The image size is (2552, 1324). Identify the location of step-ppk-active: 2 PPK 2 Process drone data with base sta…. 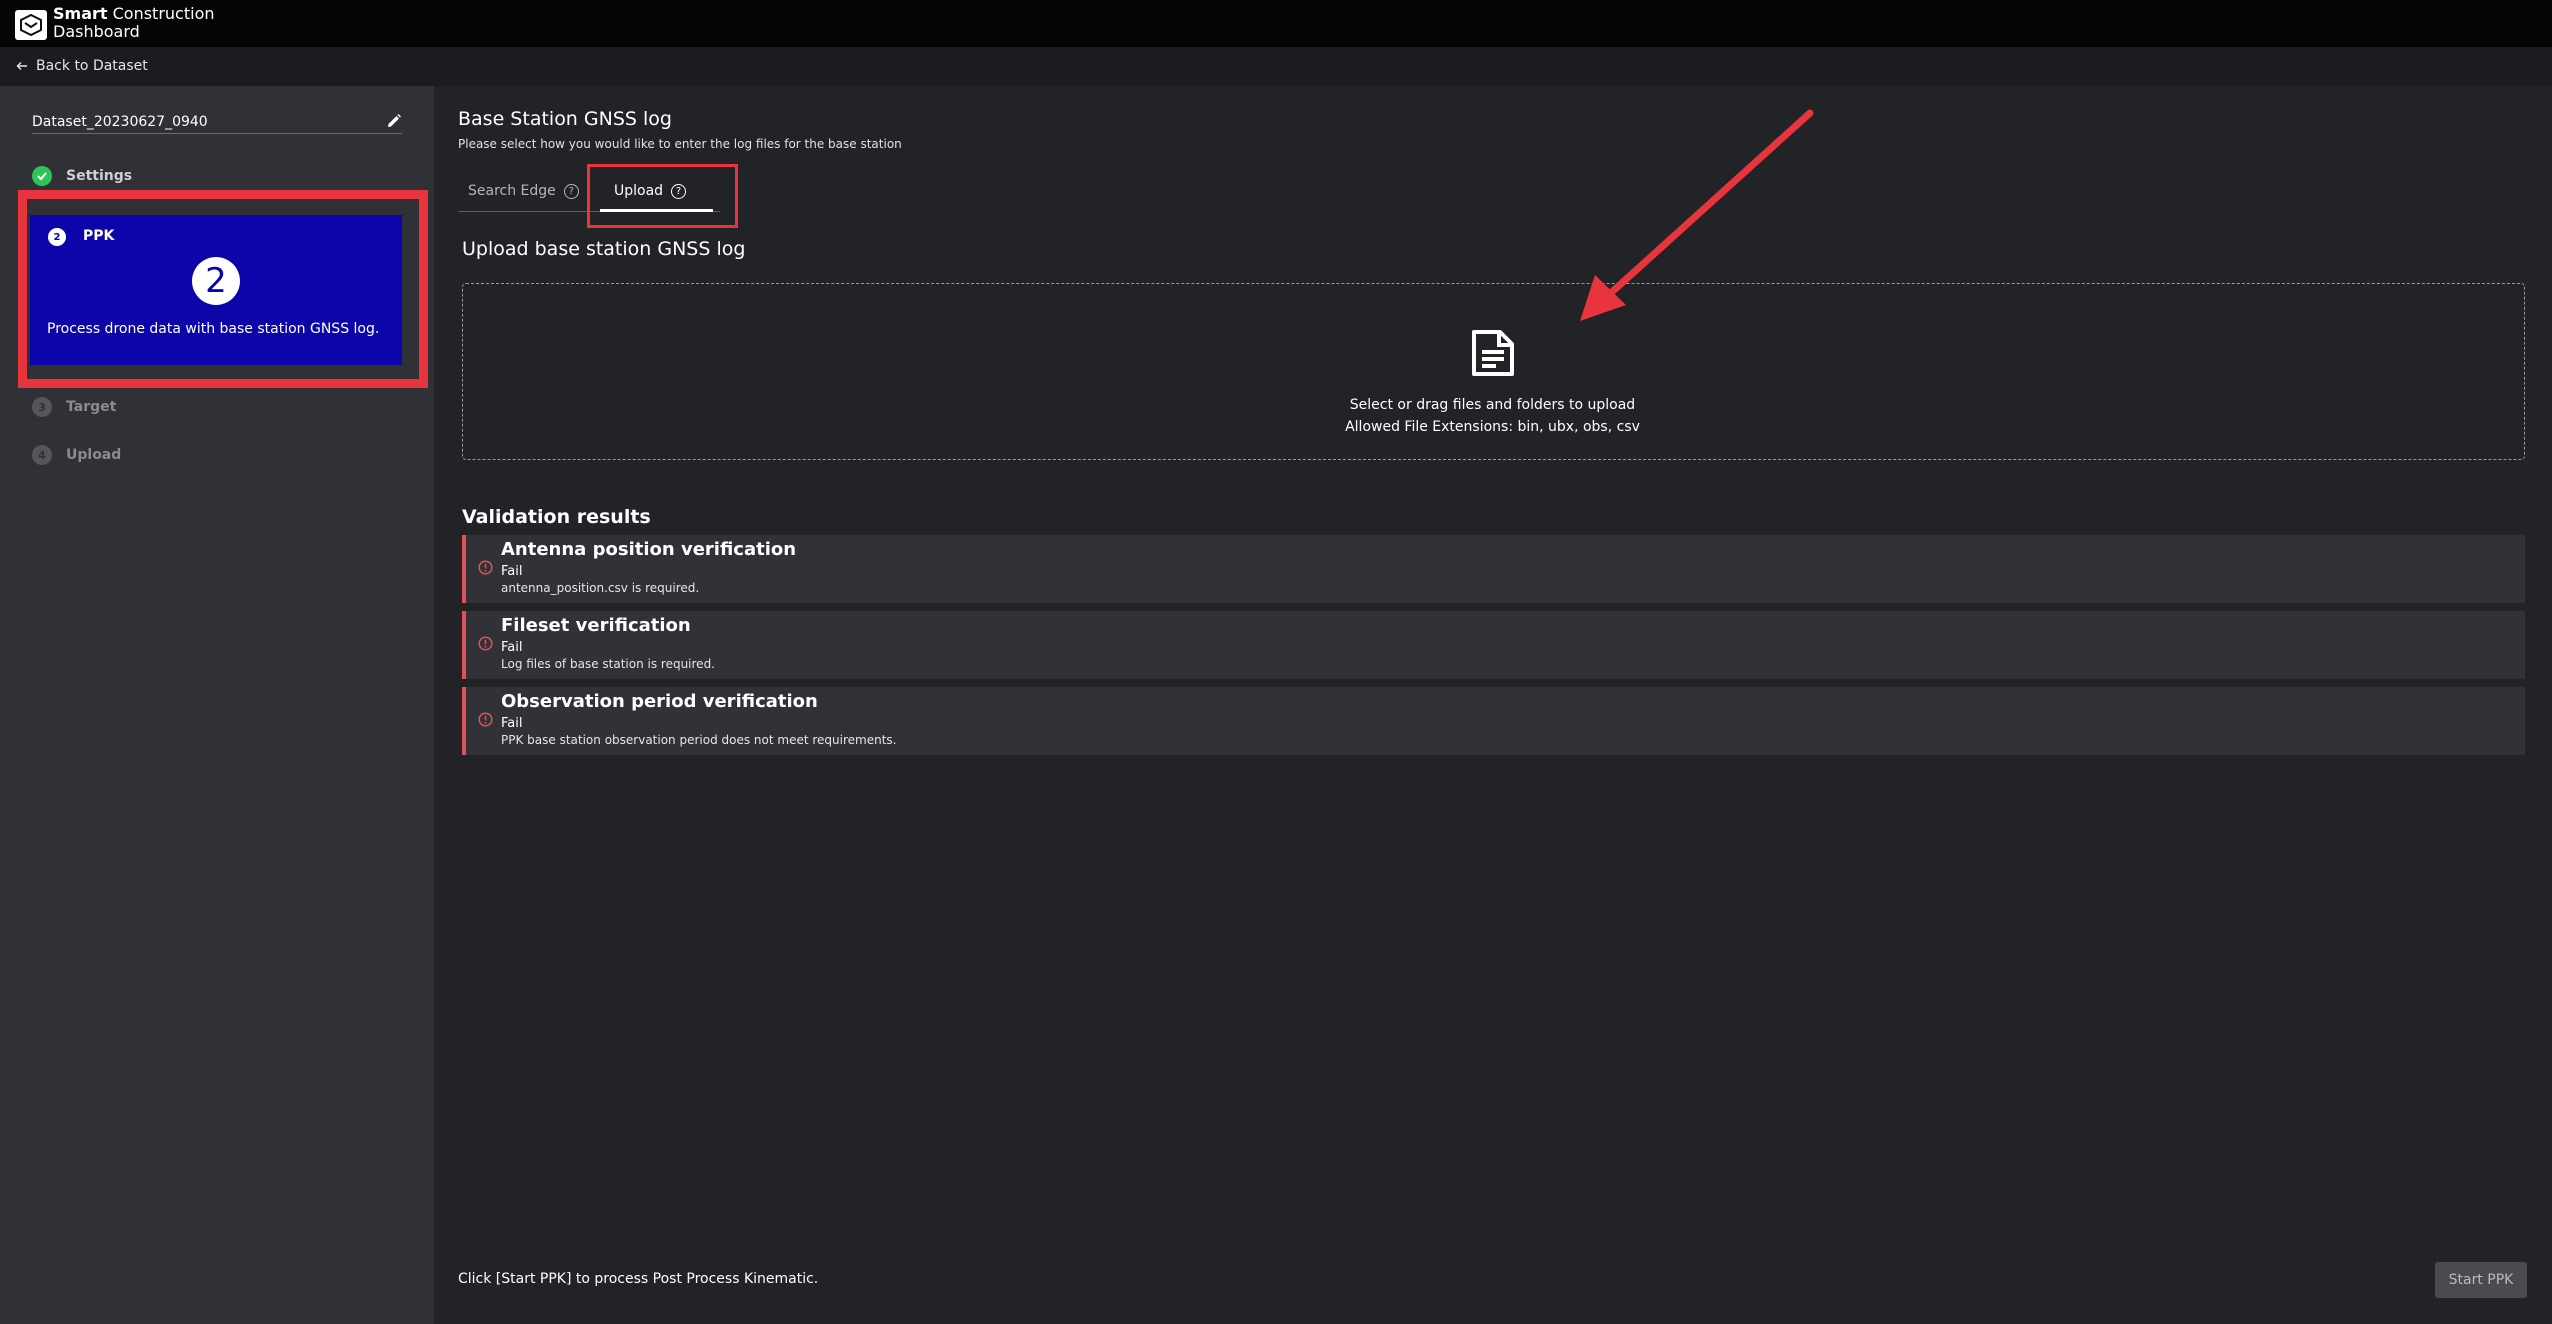
(216, 290).